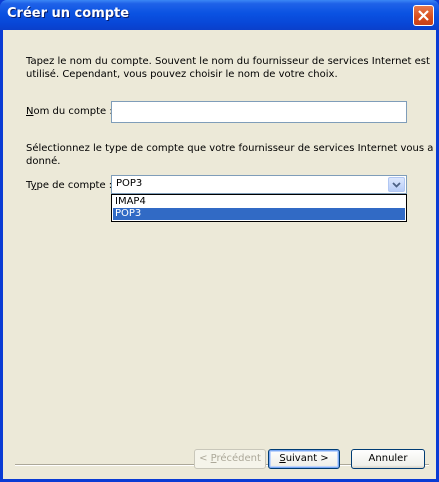 The height and width of the screenshot is (482, 439). I want to click on back-arrow: <, so click(205, 458).